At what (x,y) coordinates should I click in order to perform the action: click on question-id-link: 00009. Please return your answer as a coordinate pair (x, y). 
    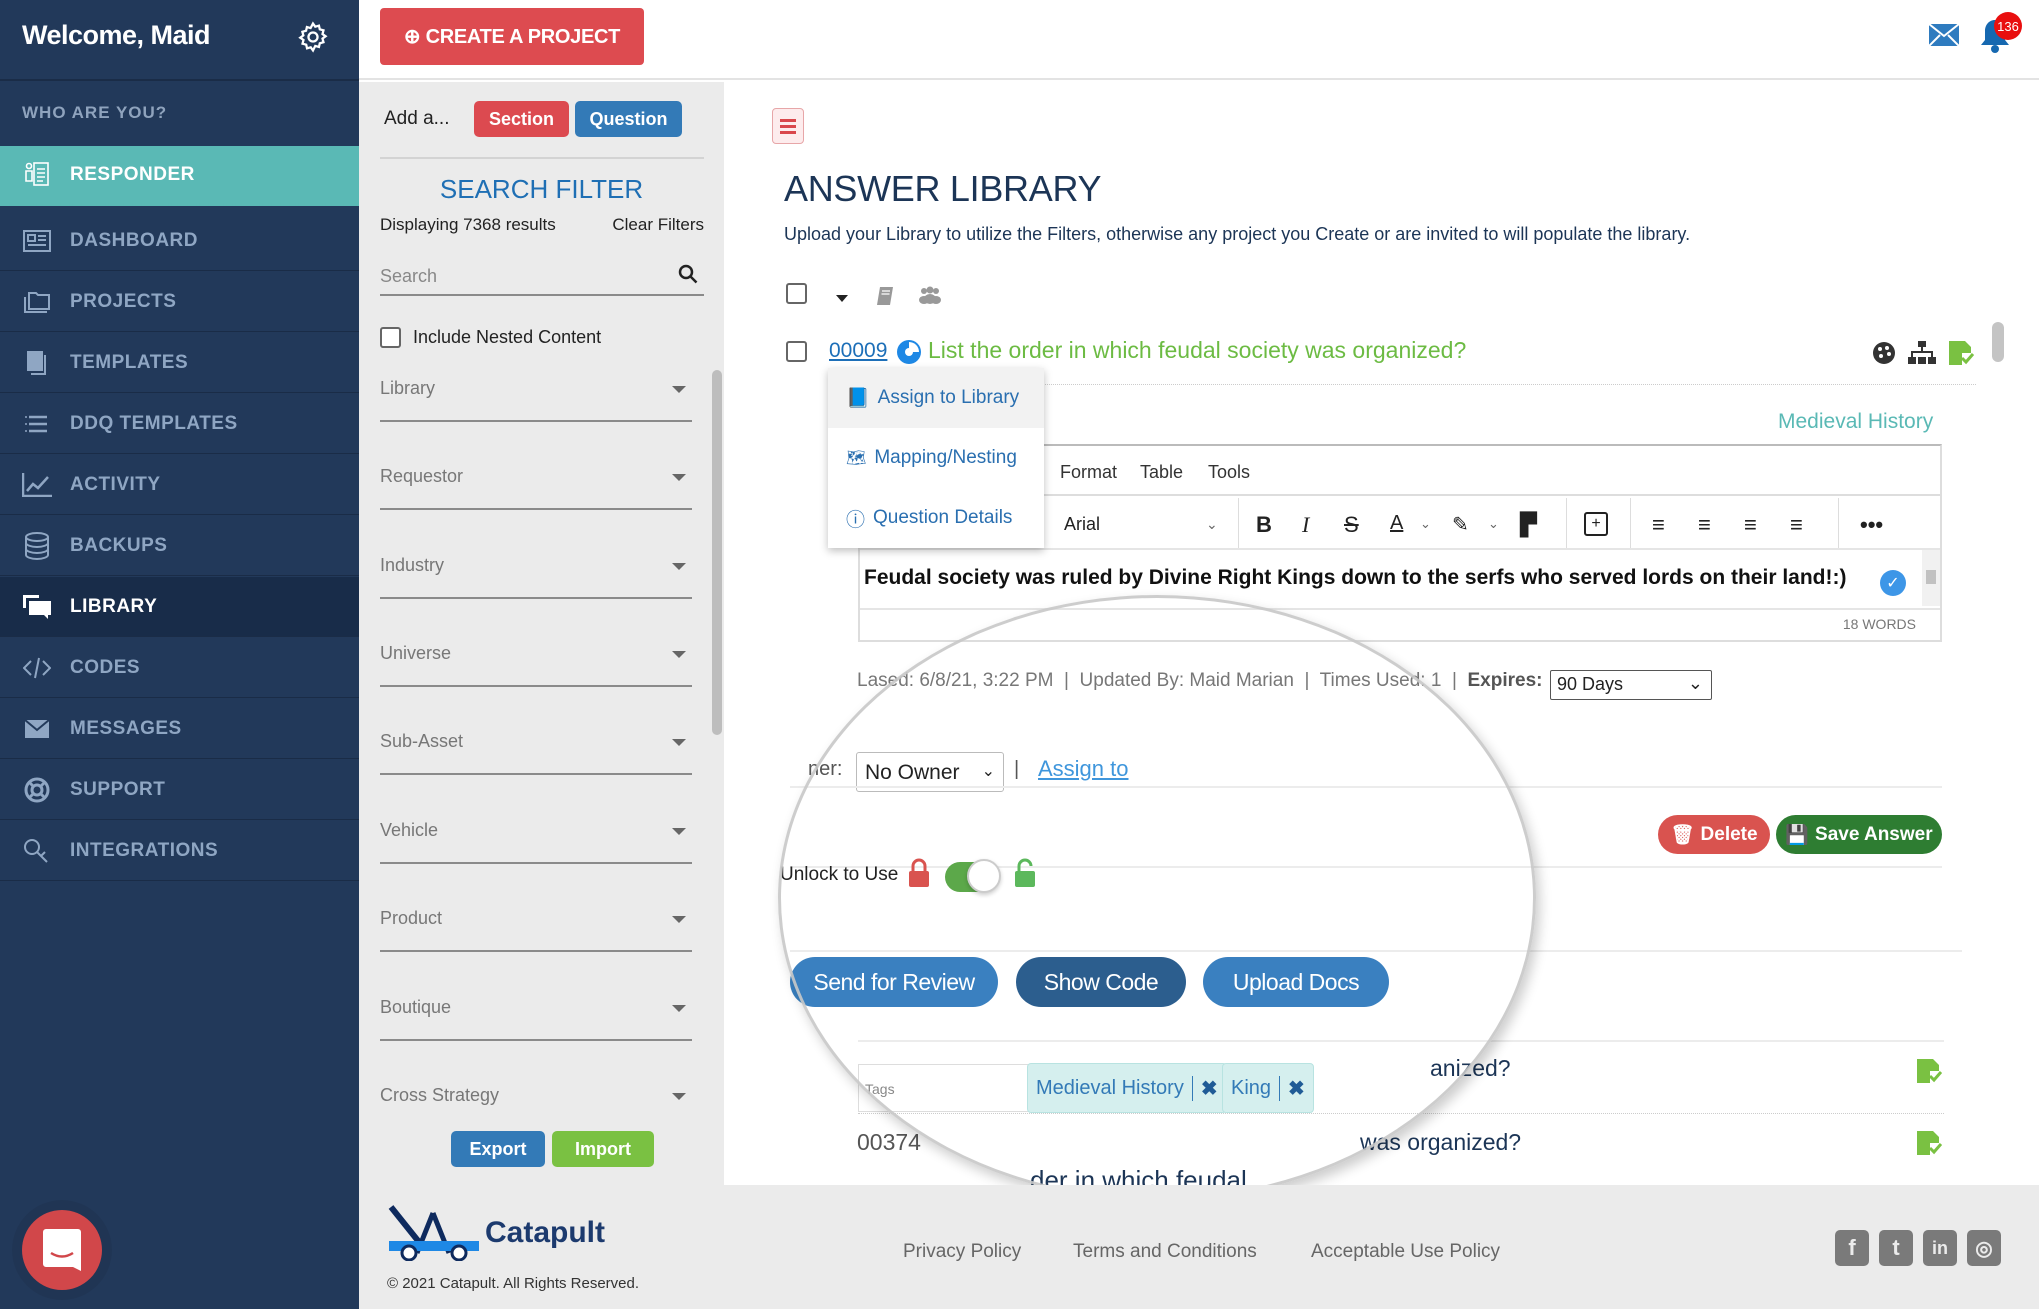
    Looking at the image, I should click on (858, 351).